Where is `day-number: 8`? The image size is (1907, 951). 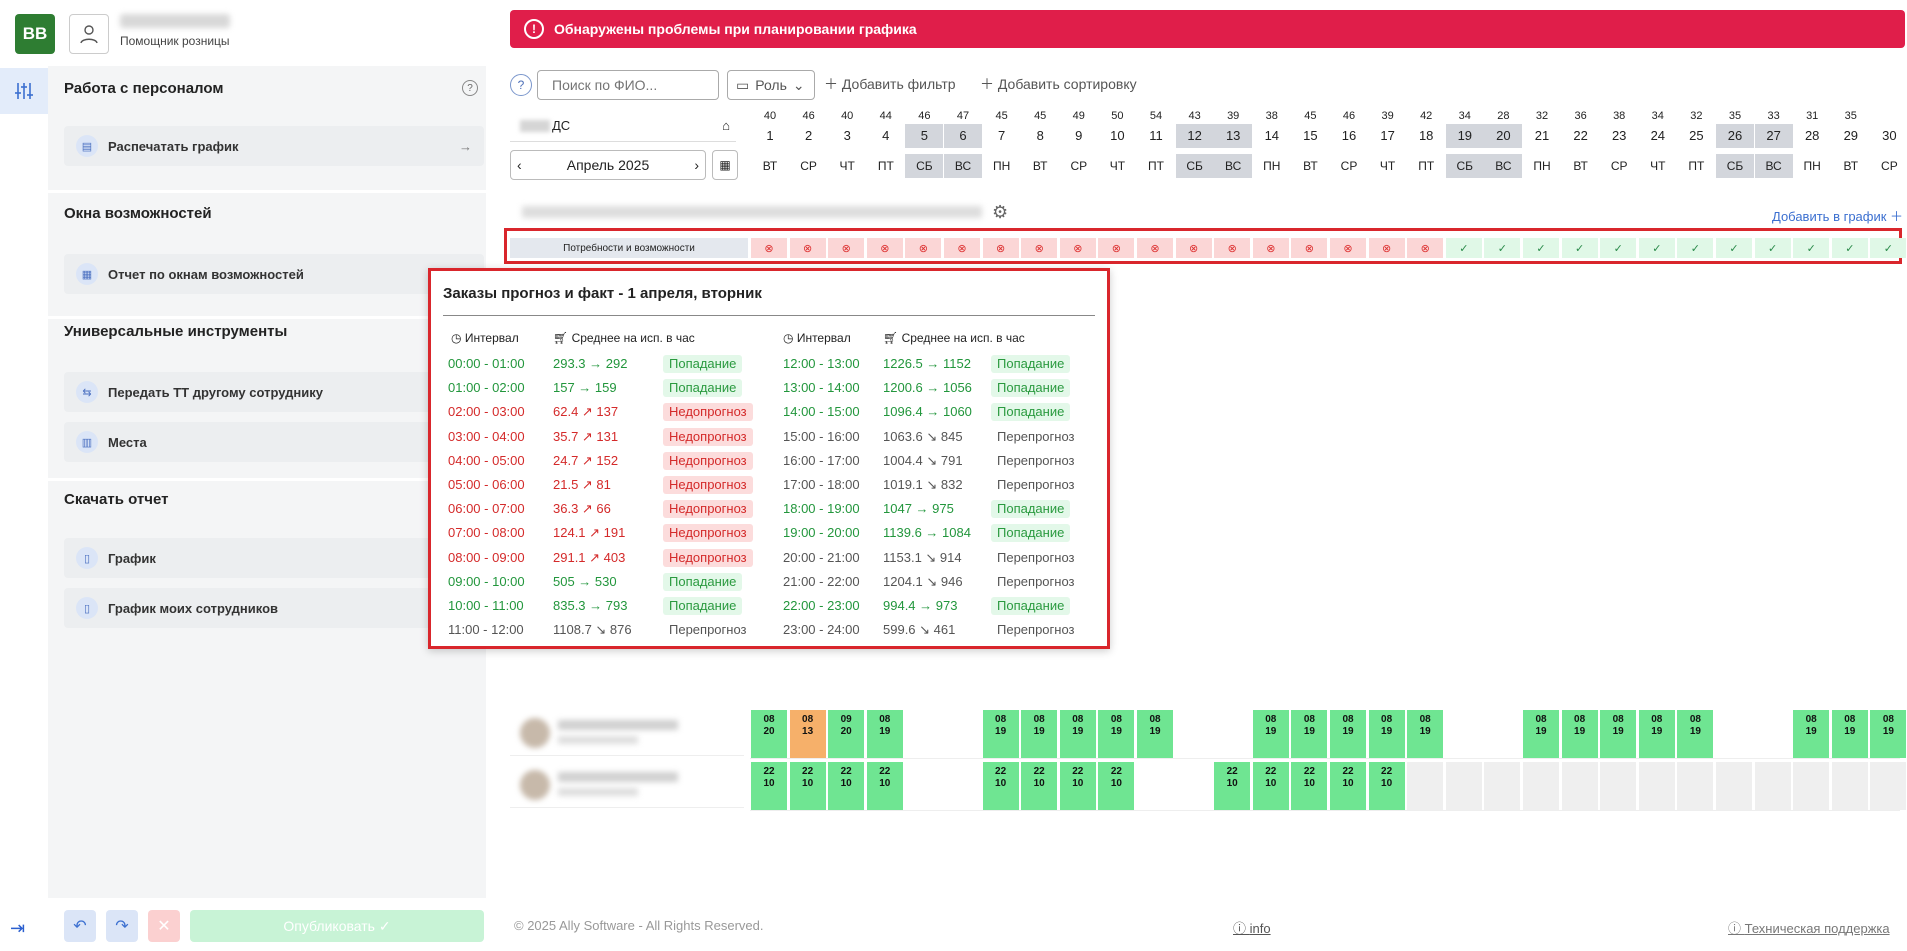 day-number: 8 is located at coordinates (1040, 136).